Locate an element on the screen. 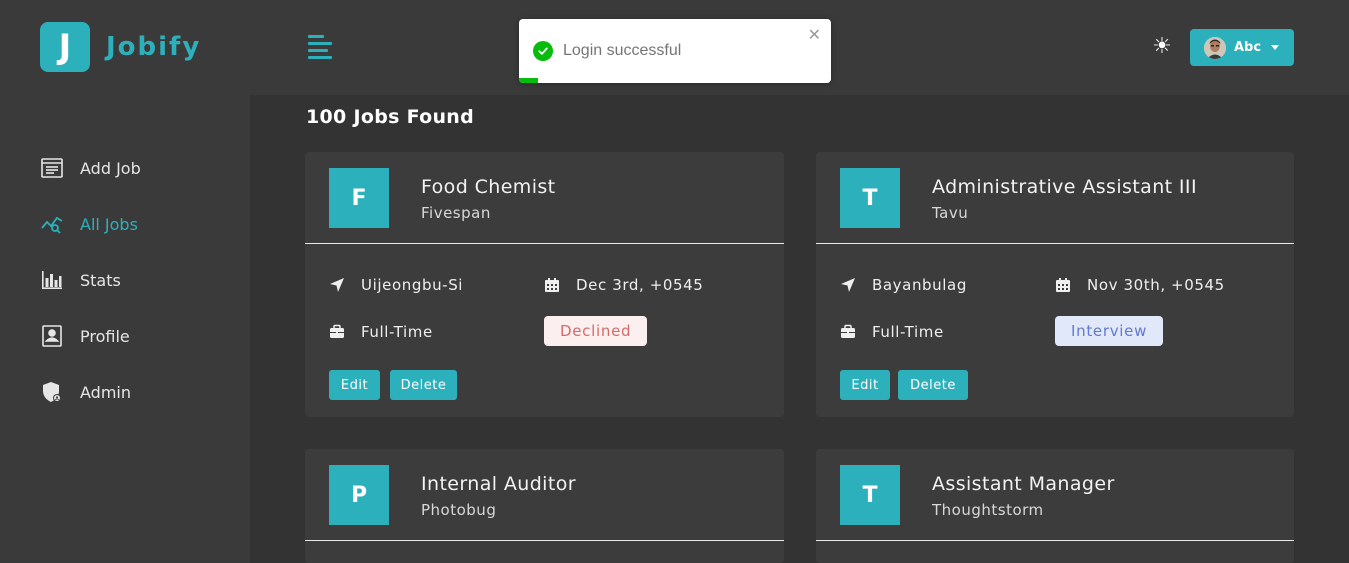  job-location-text: Uijeongbu-Si is located at coordinates (412, 285).